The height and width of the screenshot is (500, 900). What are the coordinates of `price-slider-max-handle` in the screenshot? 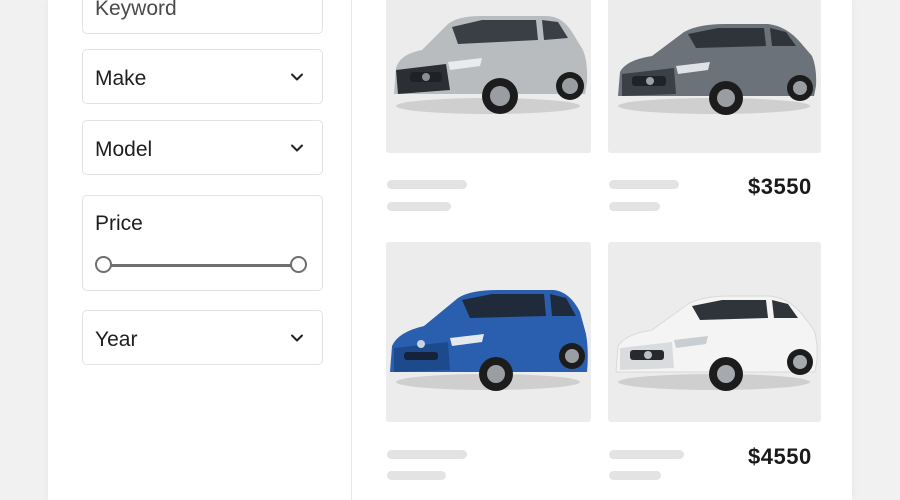 It's located at (298, 264).